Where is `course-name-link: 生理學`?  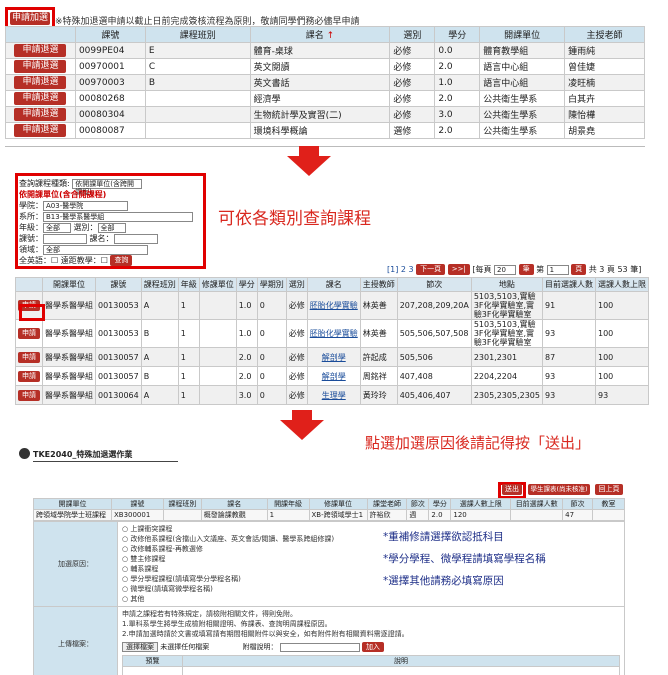 course-name-link: 生理學 is located at coordinates (333, 395).